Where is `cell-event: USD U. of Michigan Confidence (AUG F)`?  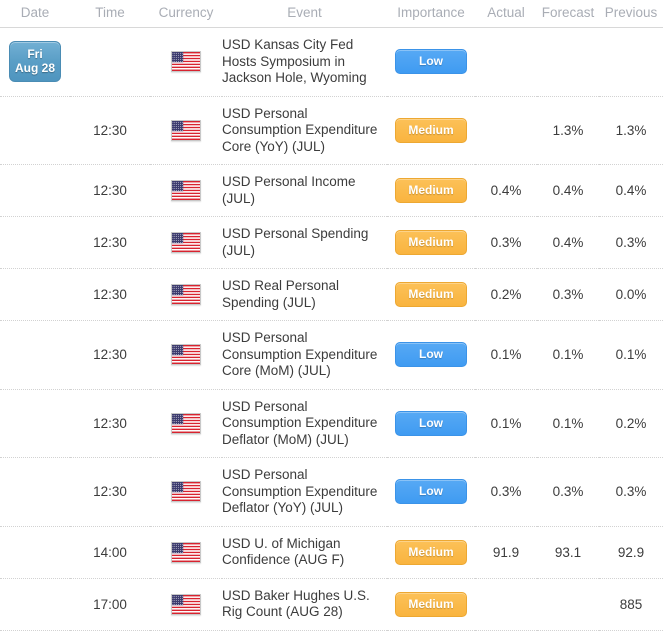
cell-event: USD U. of Michigan Confidence (AUG F) is located at coordinates (304, 552).